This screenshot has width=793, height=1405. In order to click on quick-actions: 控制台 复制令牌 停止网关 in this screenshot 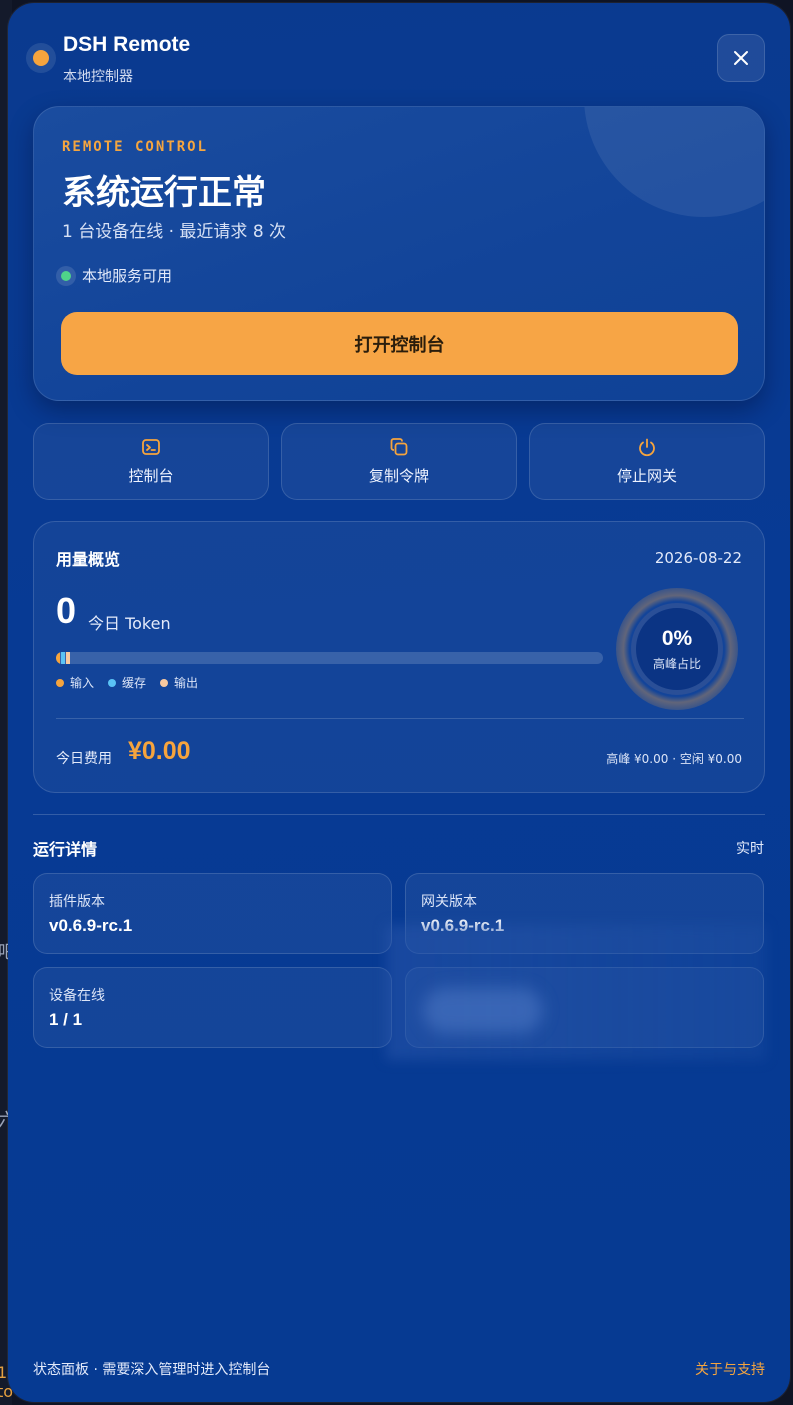, I will do `click(399, 461)`.